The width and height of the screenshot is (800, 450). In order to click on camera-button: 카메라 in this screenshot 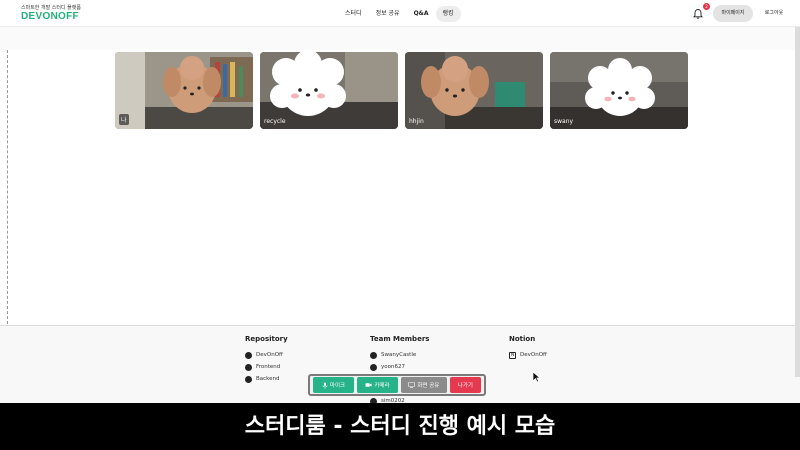, I will do `click(377, 385)`.